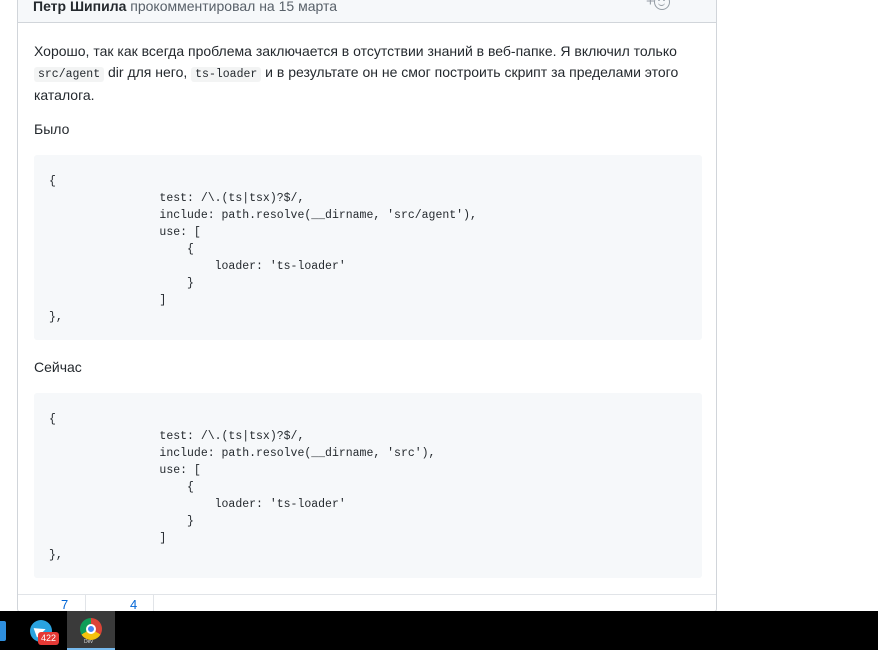 This screenshot has height=650, width=878. I want to click on chrome-profile-label: Dev, so click(88, 642).